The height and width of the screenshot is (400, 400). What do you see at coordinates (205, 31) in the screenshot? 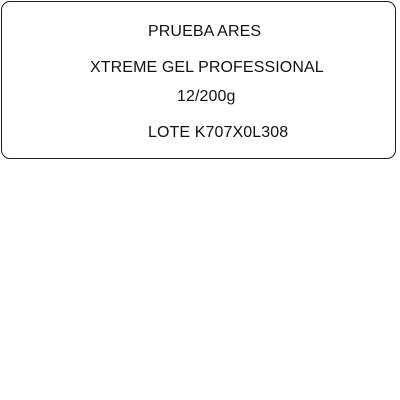
I see `brand-text: PRUEBA ARES` at bounding box center [205, 31].